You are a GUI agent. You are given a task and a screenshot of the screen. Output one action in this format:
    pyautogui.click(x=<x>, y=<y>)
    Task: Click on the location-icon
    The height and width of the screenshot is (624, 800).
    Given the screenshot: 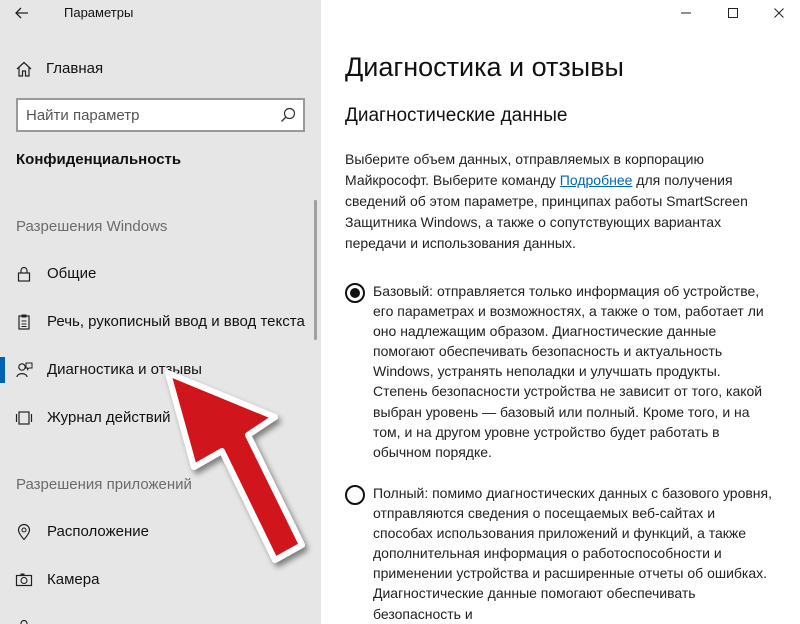 What is the action you would take?
    pyautogui.click(x=24, y=532)
    